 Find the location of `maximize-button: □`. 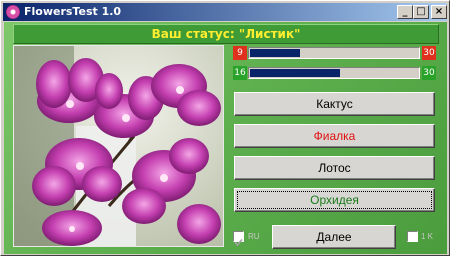

maximize-button: □ is located at coordinates (421, 12).